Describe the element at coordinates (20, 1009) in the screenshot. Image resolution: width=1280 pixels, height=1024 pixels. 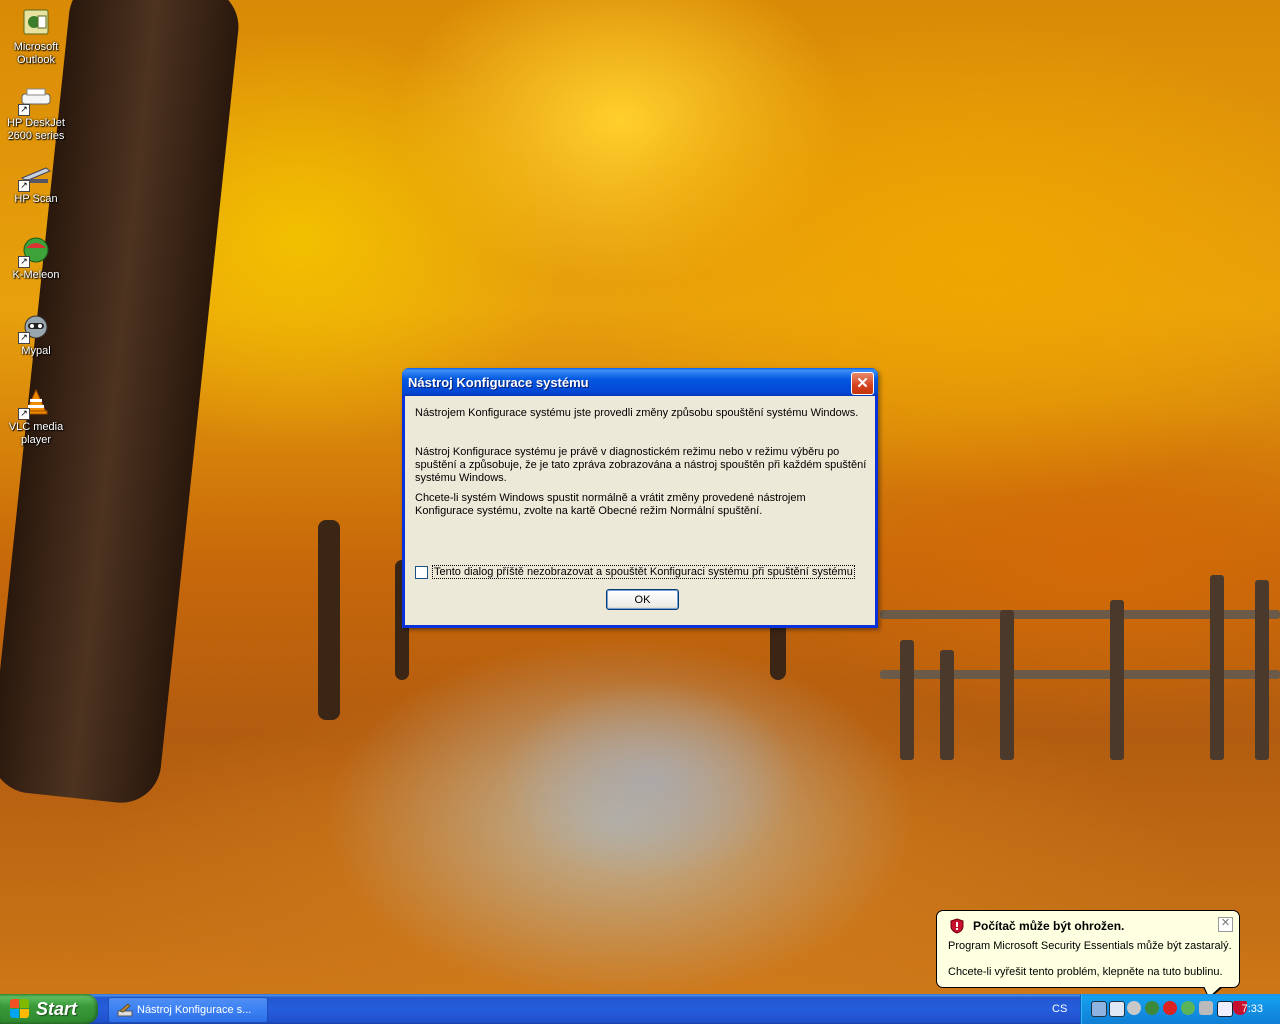
I see `windows-logo-icon` at that location.